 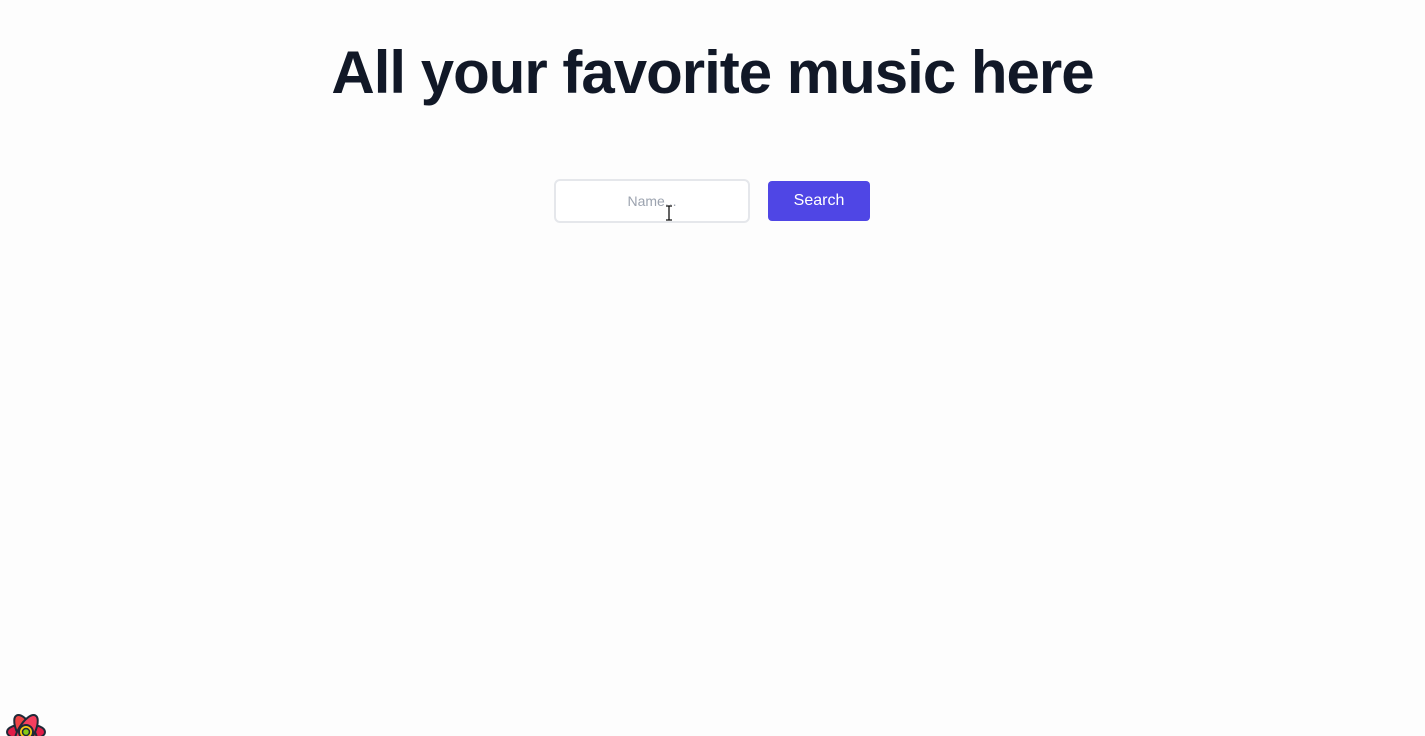 What do you see at coordinates (26, 723) in the screenshot?
I see `react-query-devtools-icon` at bounding box center [26, 723].